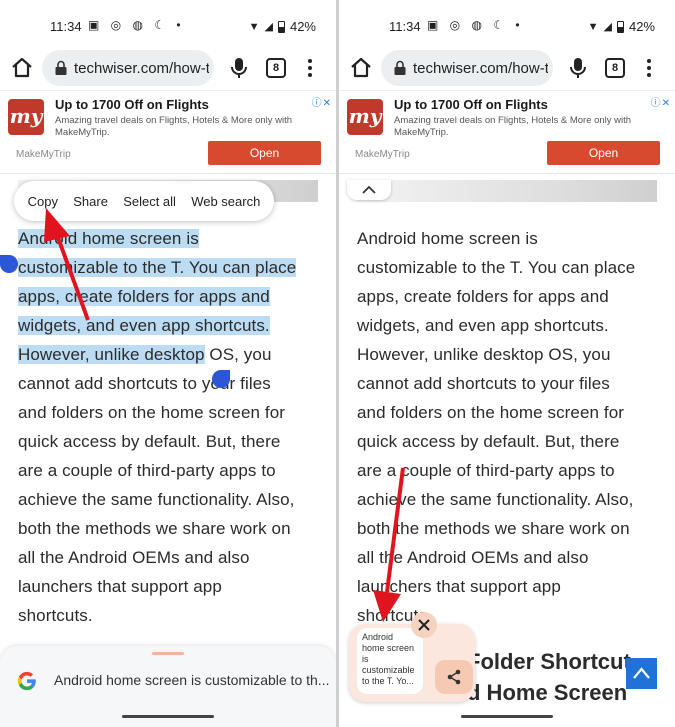  Describe the element at coordinates (157, 267) in the screenshot. I see `selected-text: customizable to the T. You can place` at that location.